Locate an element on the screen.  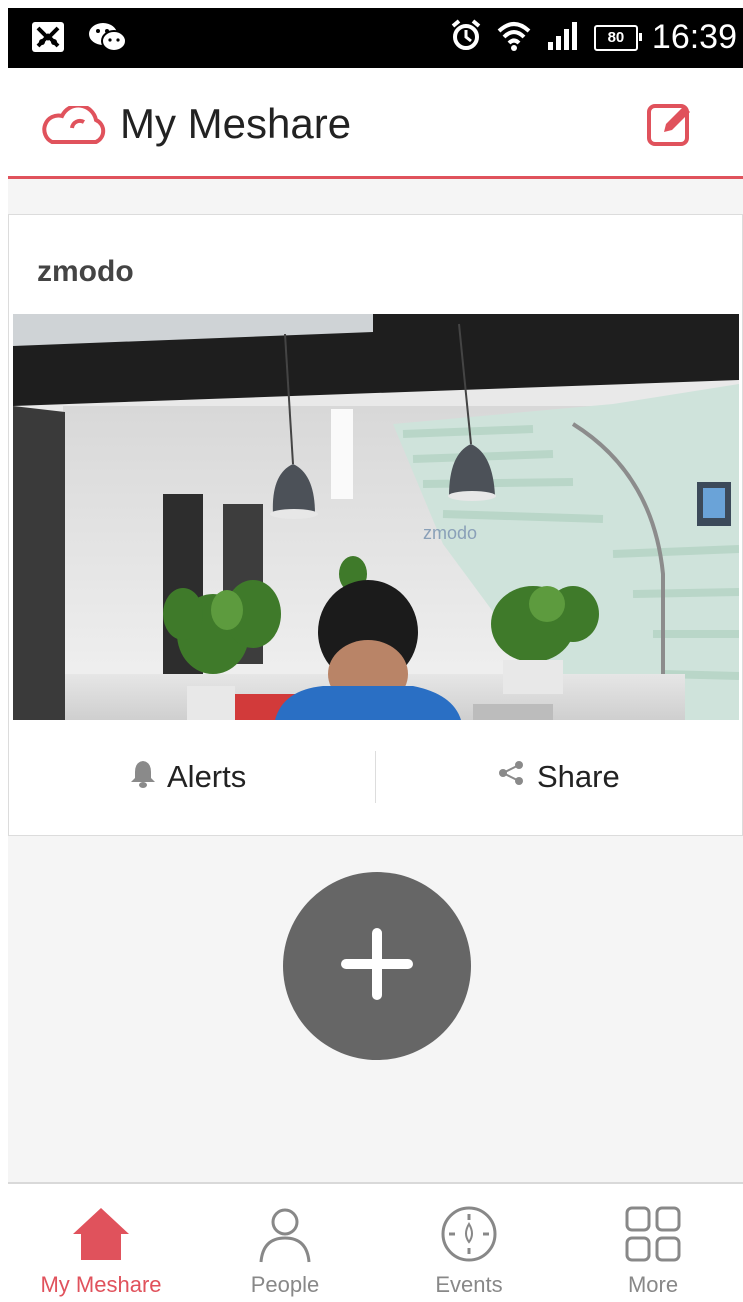
nav-people: People is located at coordinates (285, 1253).